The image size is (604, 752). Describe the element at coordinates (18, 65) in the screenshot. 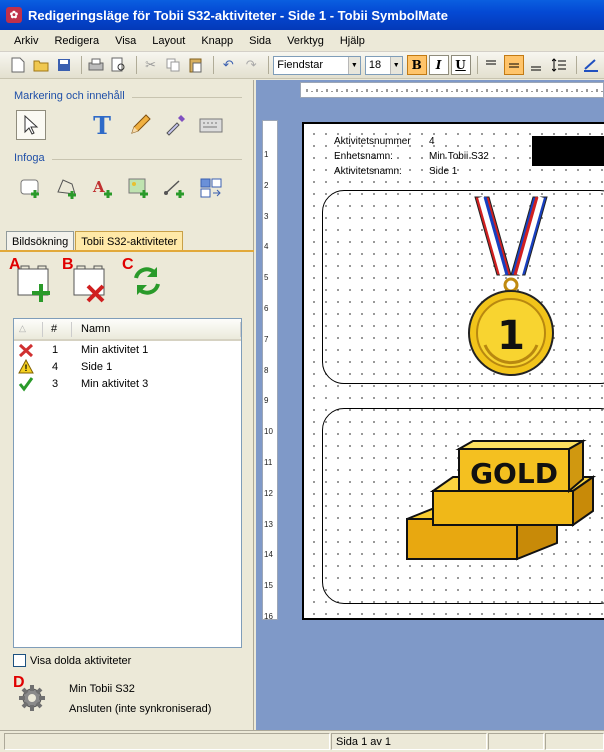

I see `new-file-icon` at that location.